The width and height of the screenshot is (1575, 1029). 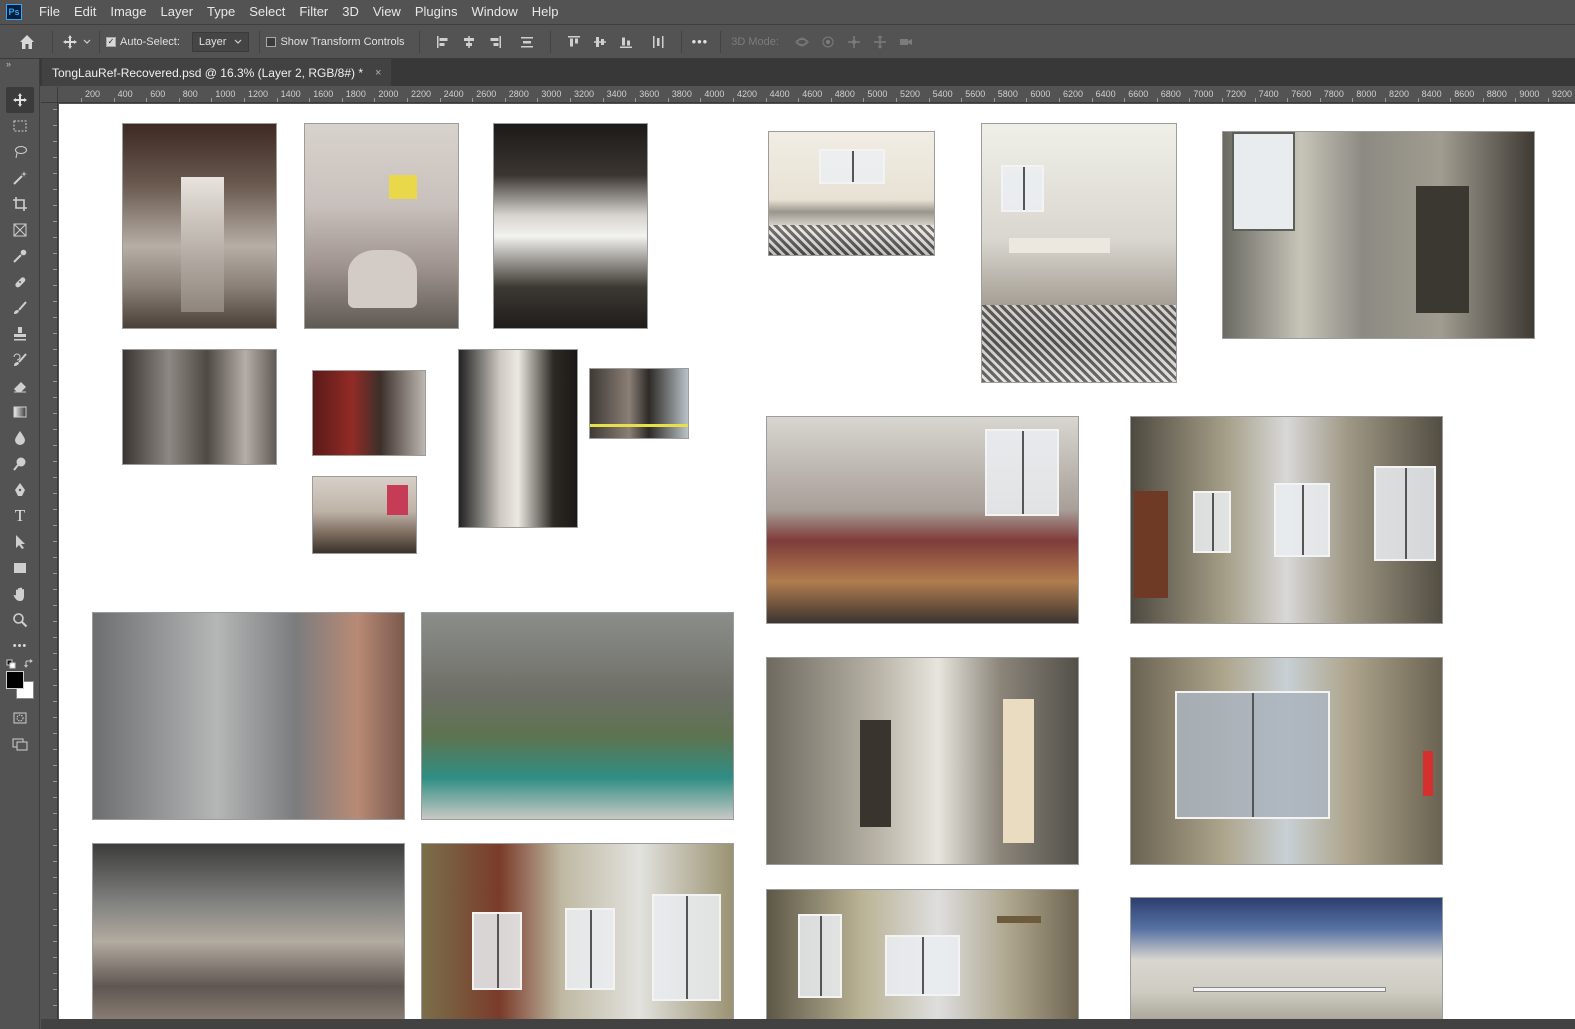 I want to click on default-colors-icon, so click(x=11, y=664).